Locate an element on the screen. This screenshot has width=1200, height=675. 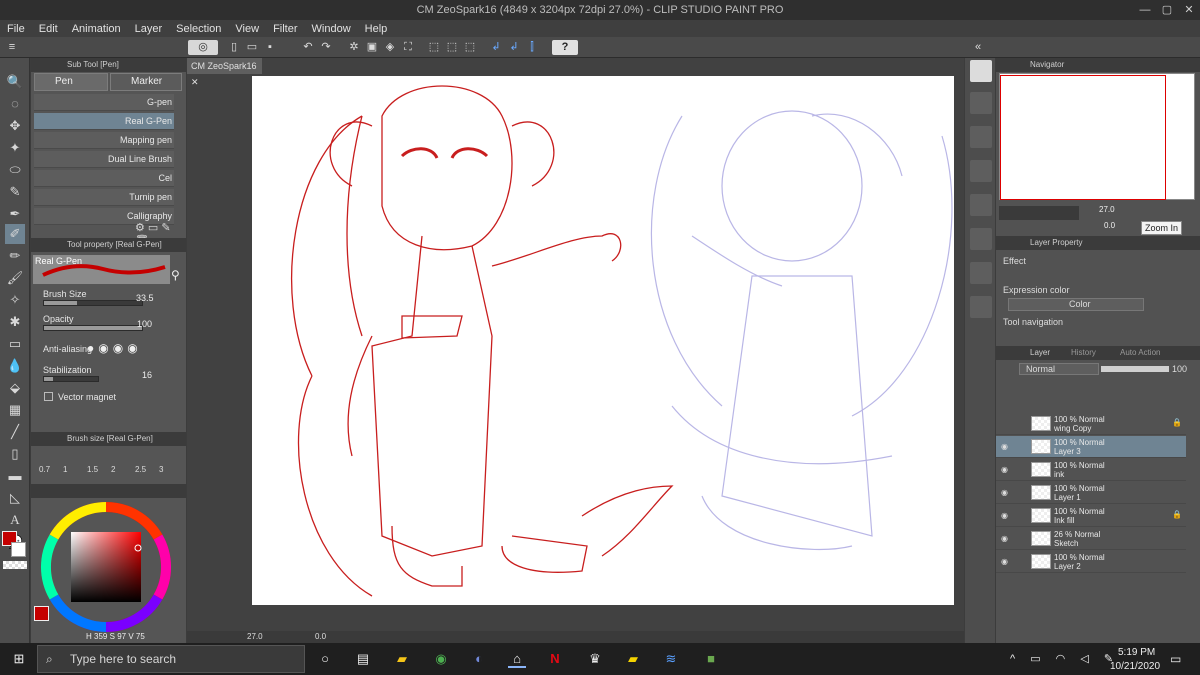
operation-tool-icon: ✒ is located at coordinates (15, 214).